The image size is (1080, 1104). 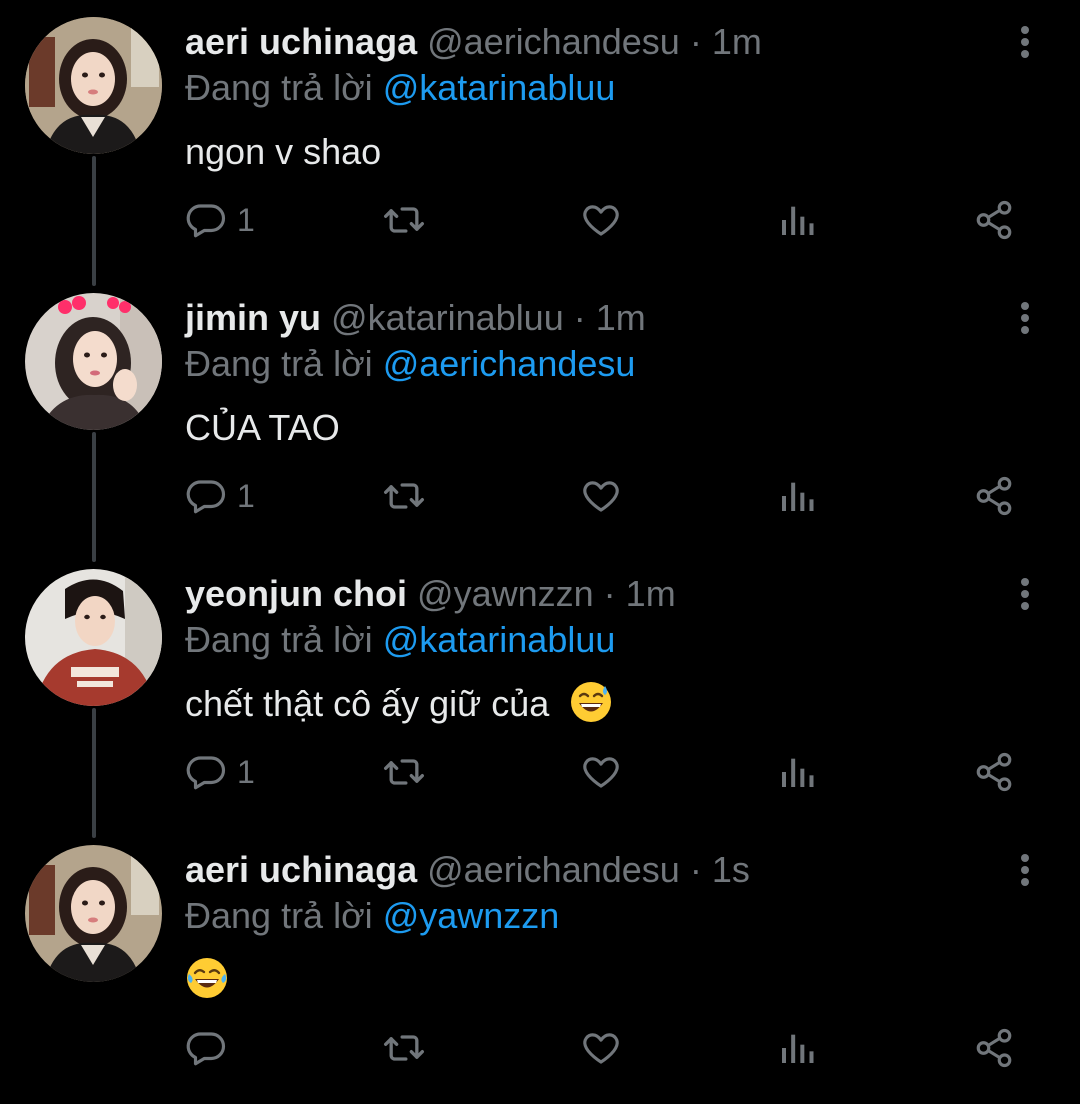 I want to click on tweet-actions, so click(x=615, y=1048).